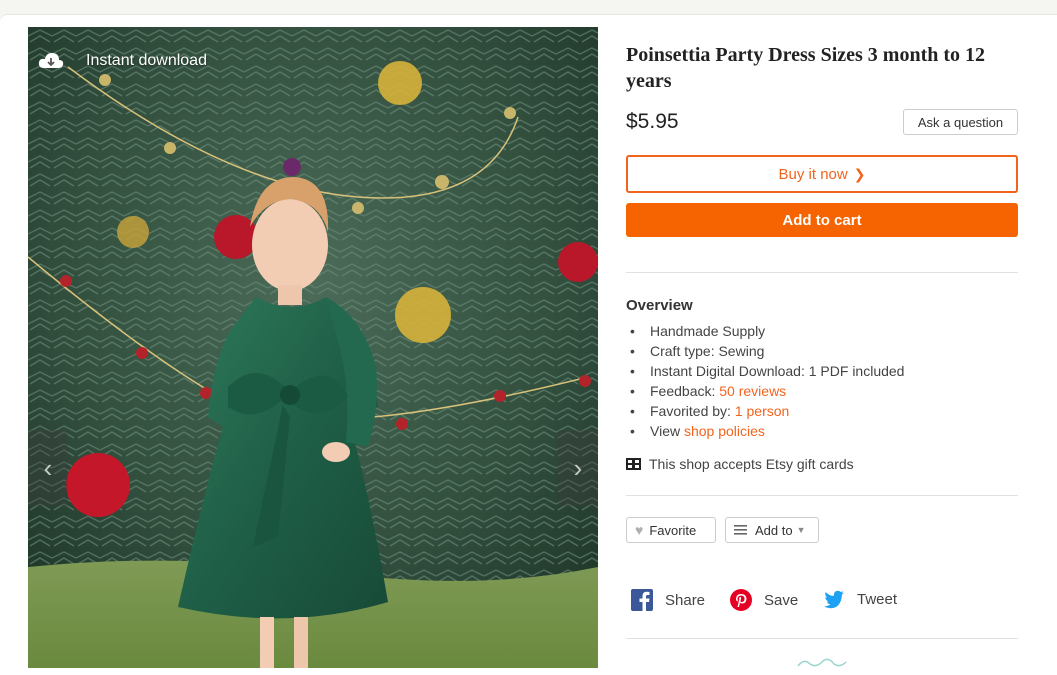  Describe the element at coordinates (834, 599) in the screenshot. I see `twitter-icon` at that location.